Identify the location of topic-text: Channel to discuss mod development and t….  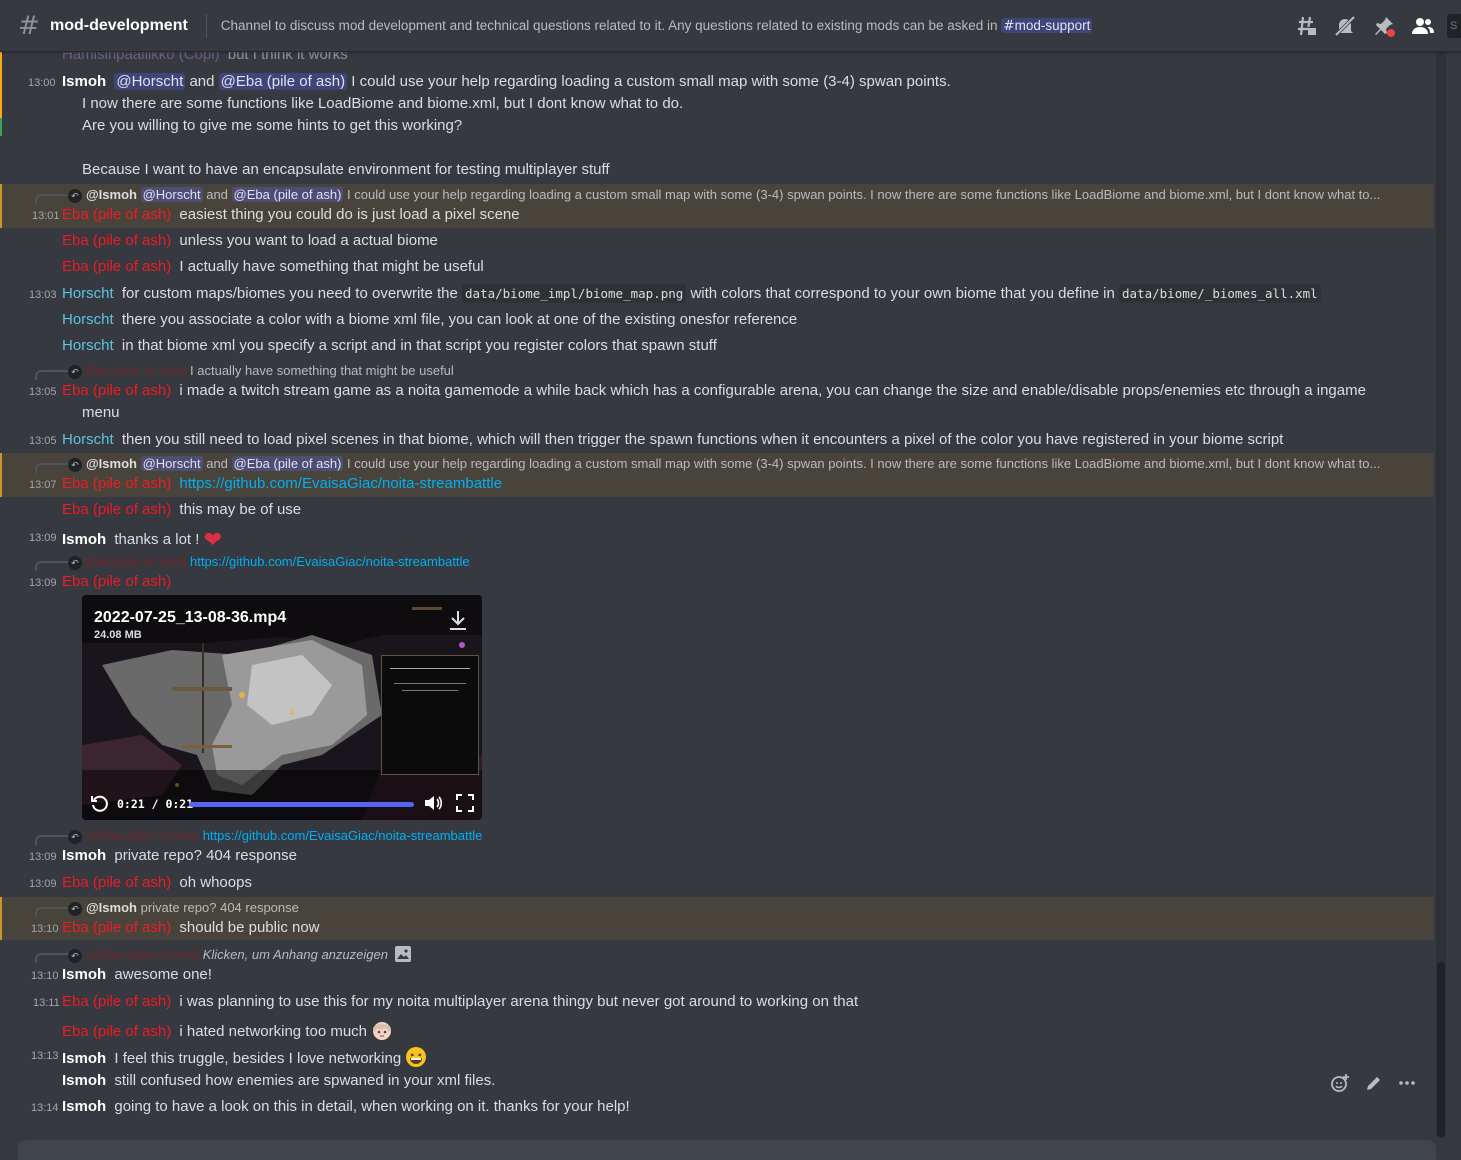
(609, 25).